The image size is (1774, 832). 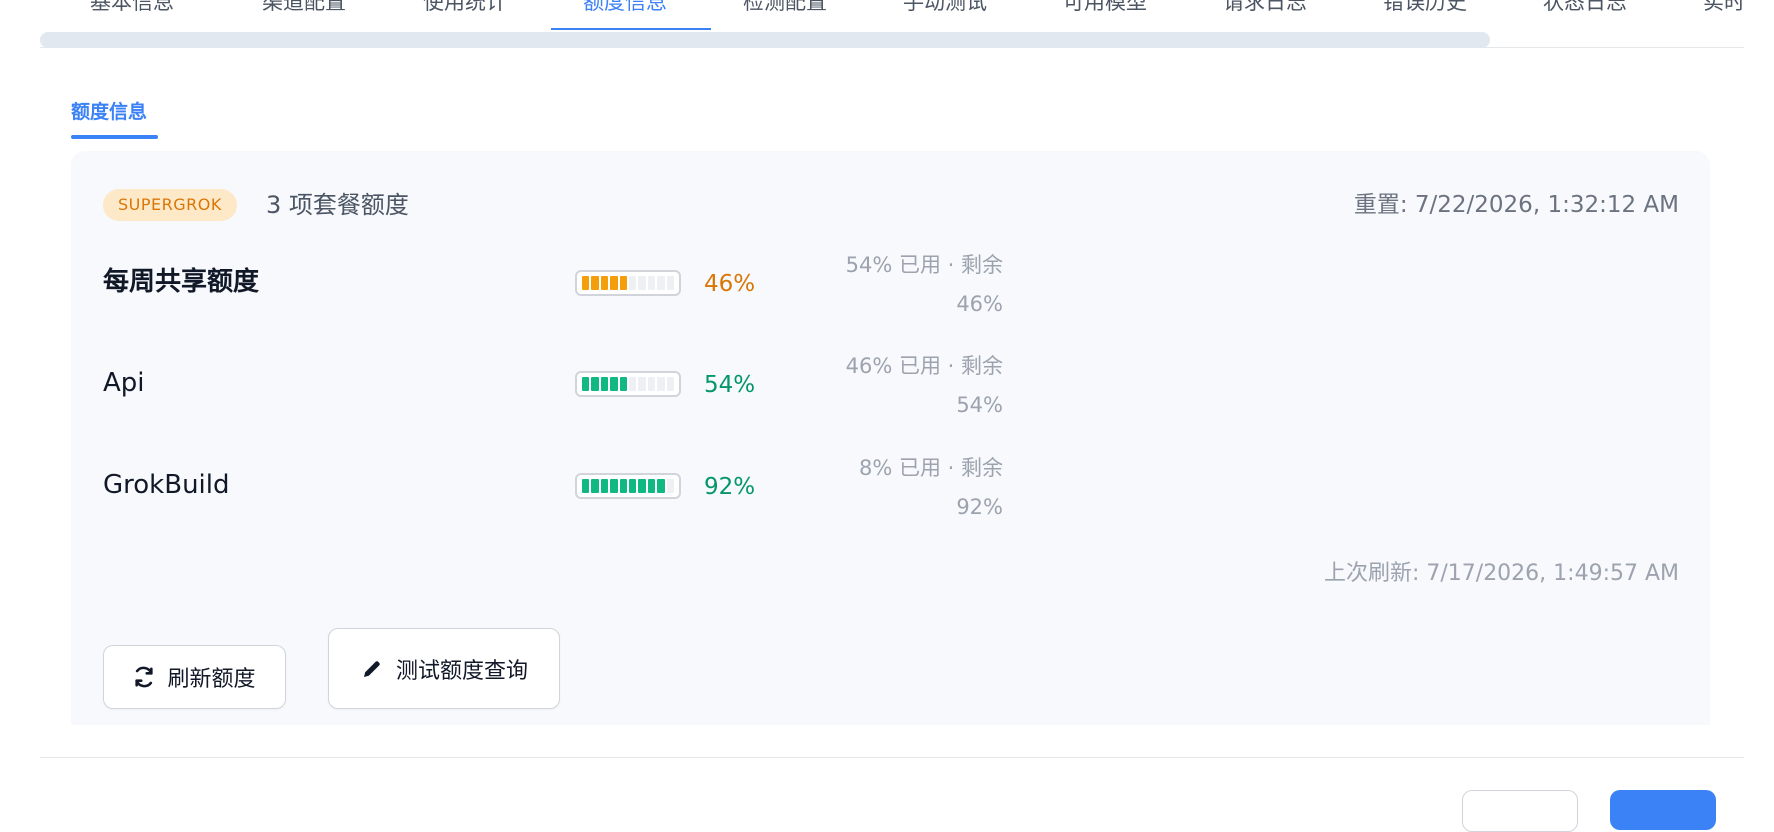 What do you see at coordinates (1105, 8) in the screenshot?
I see `tab-available-models: 可用模型` at bounding box center [1105, 8].